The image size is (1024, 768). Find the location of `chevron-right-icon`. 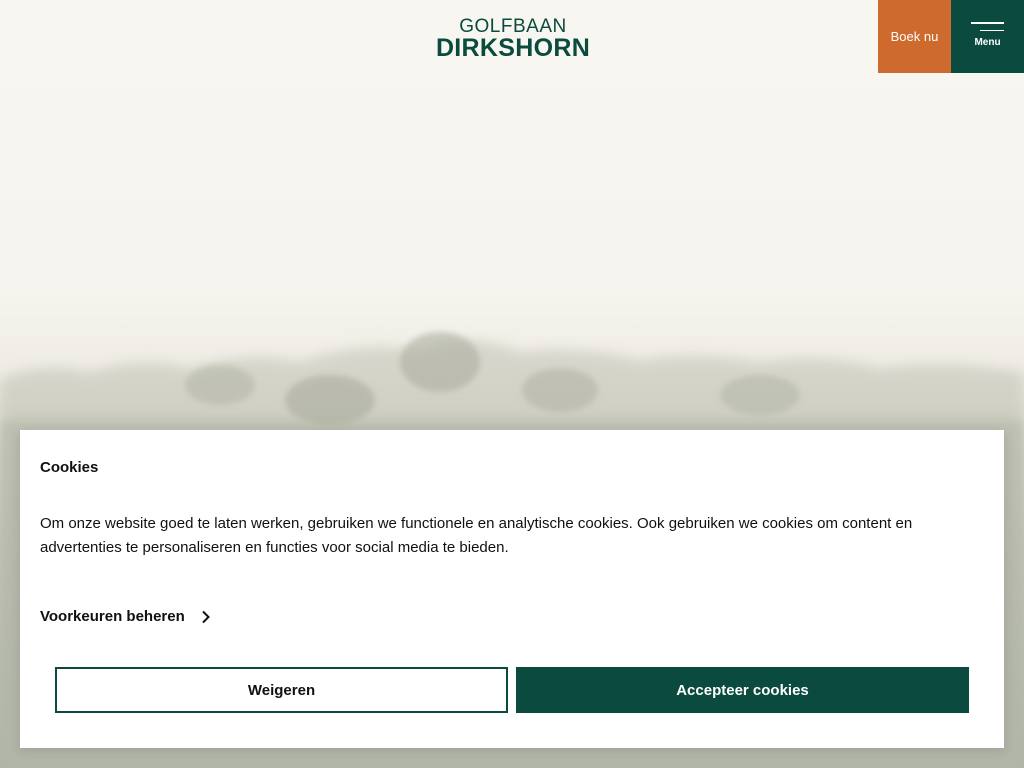

chevron-right-icon is located at coordinates (206, 616).